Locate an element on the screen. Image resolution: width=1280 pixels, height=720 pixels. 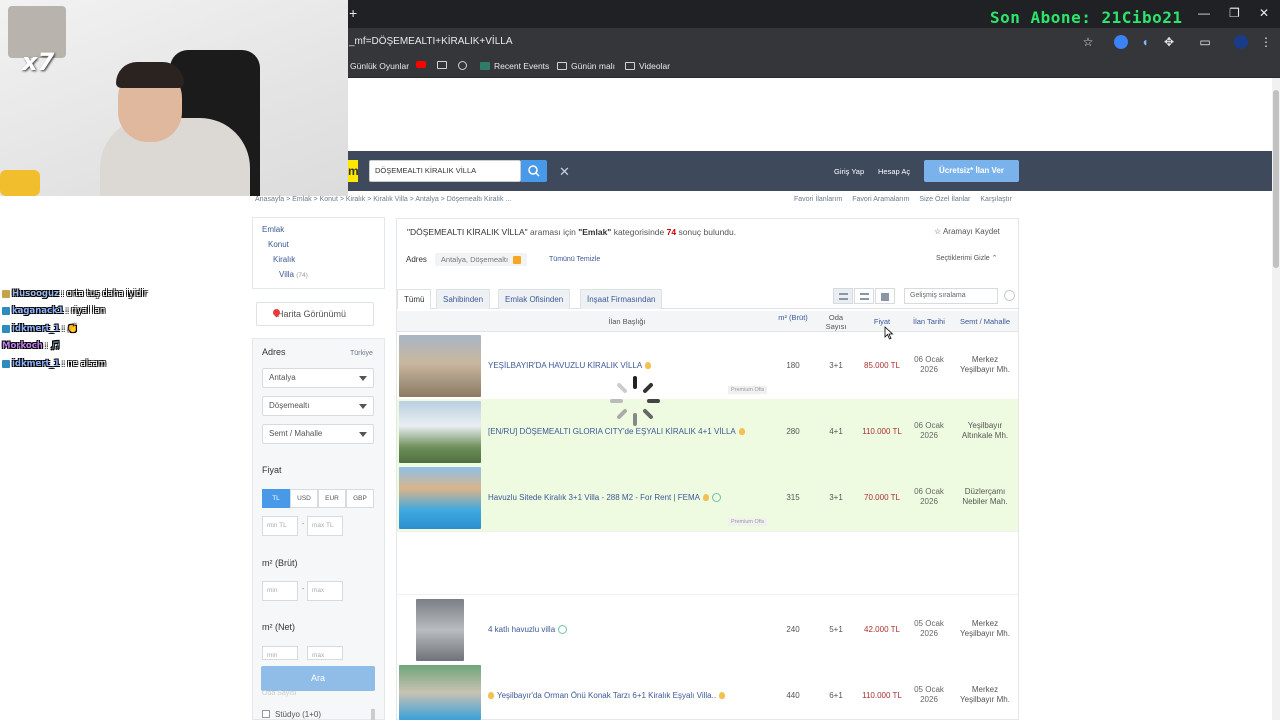
currency-gbp: GBP is located at coordinates (360, 498).